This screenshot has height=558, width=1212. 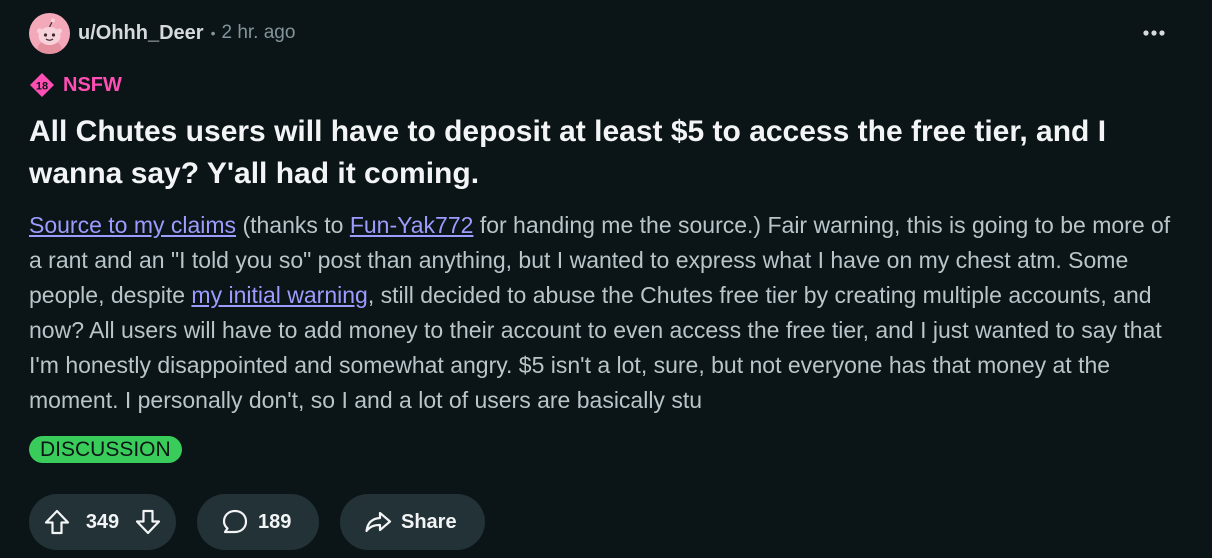 I want to click on upvote-arrow-icon, so click(x=57, y=522).